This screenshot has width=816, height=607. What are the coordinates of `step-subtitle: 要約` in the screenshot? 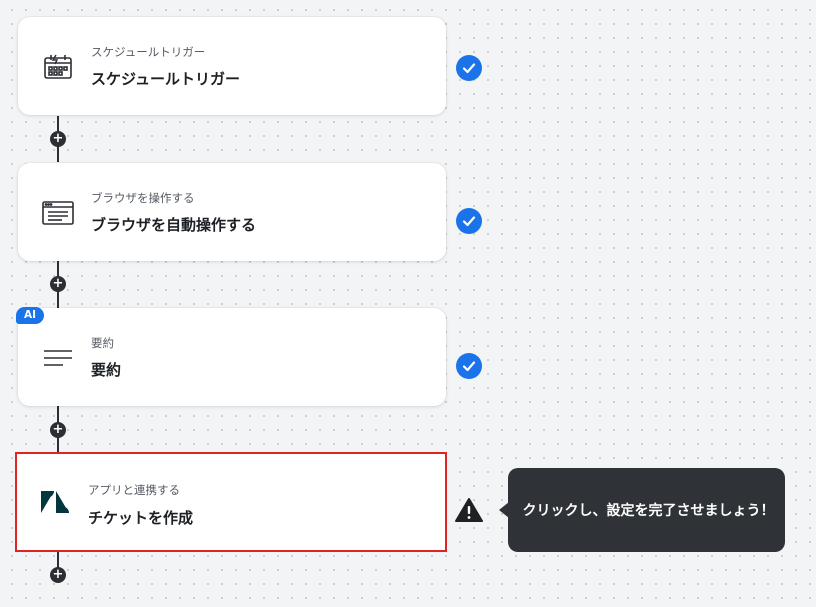 It's located at (102, 343).